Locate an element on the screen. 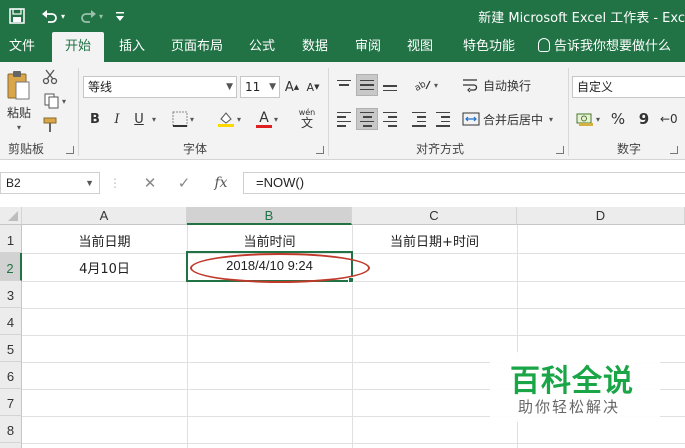  column-header-a: A is located at coordinates (104, 216).